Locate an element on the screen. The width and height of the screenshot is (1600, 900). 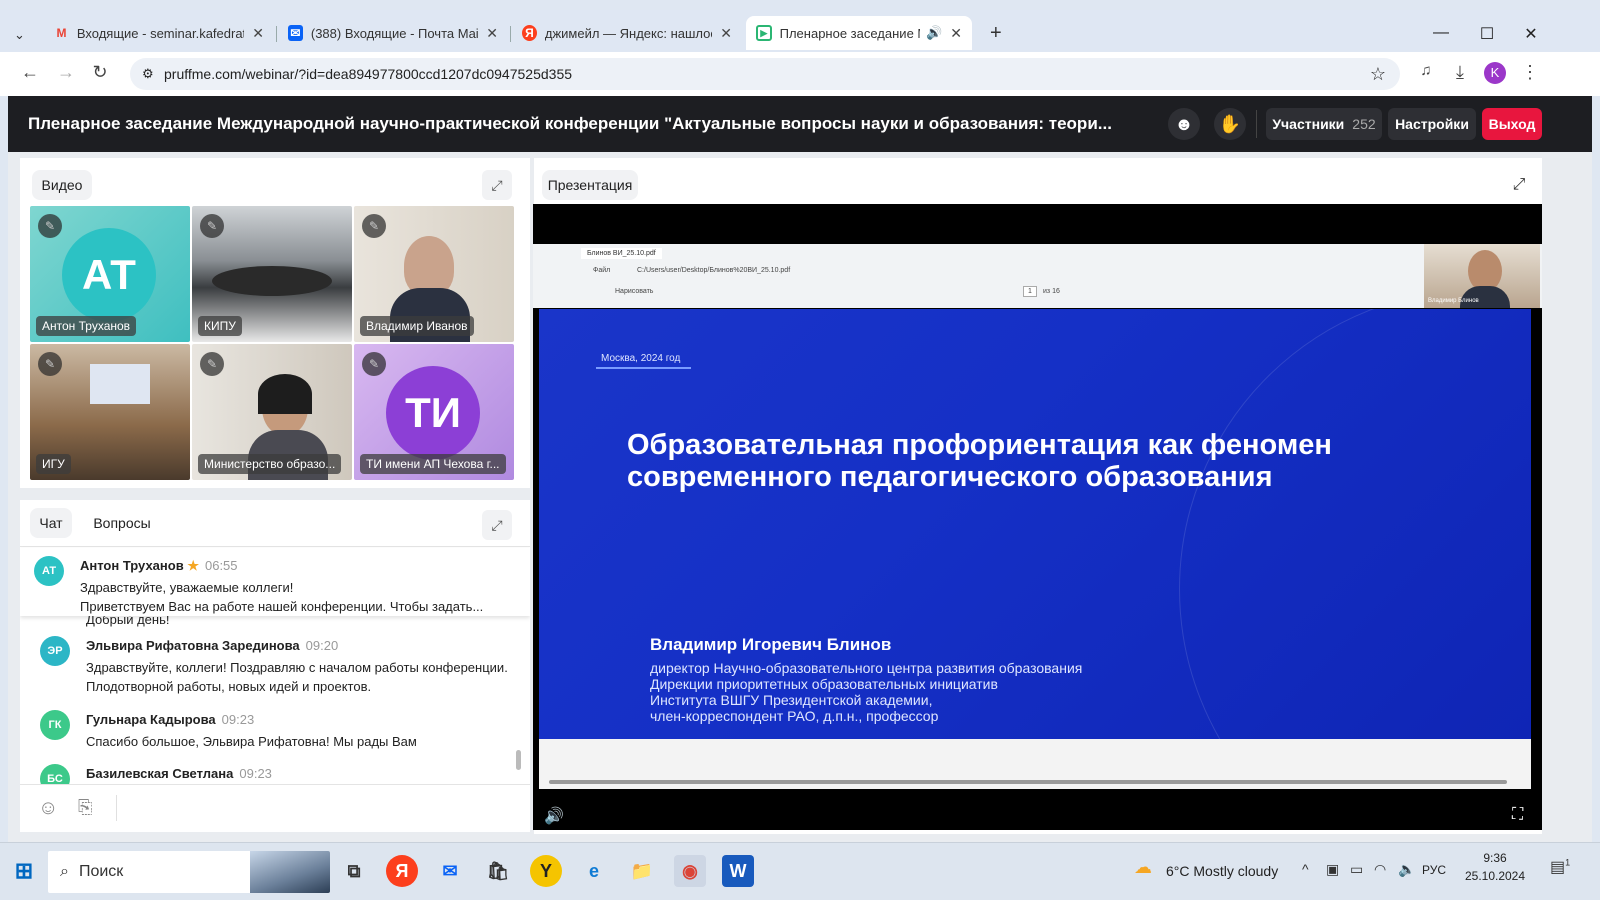
site-info-icon: ⚙ is located at coordinates (148, 74).